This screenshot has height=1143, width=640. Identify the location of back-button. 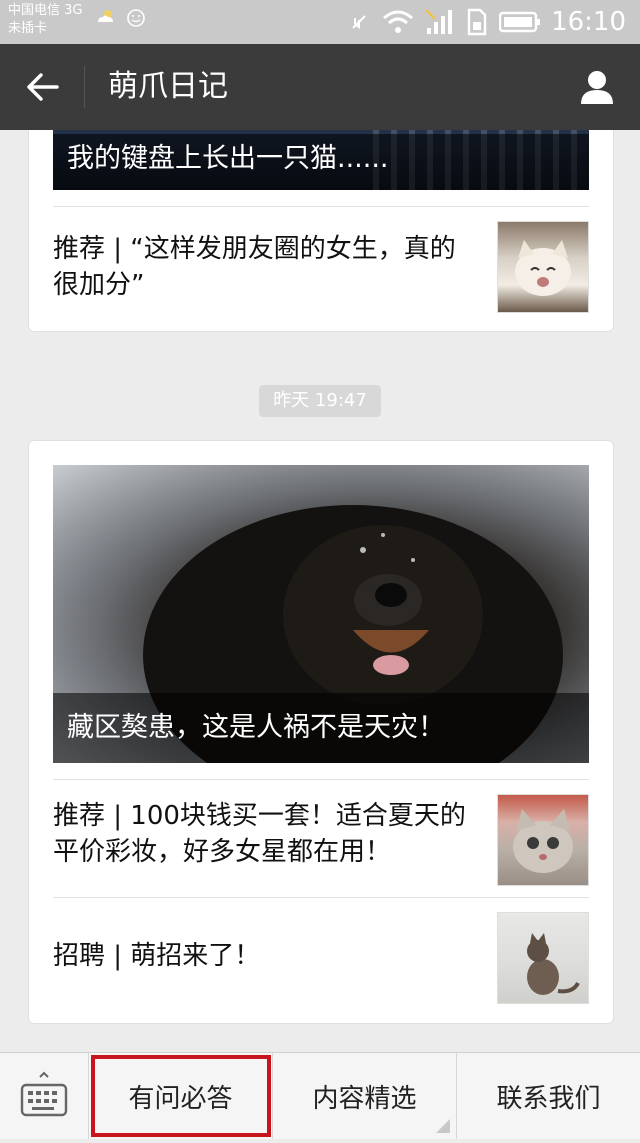
(42, 87).